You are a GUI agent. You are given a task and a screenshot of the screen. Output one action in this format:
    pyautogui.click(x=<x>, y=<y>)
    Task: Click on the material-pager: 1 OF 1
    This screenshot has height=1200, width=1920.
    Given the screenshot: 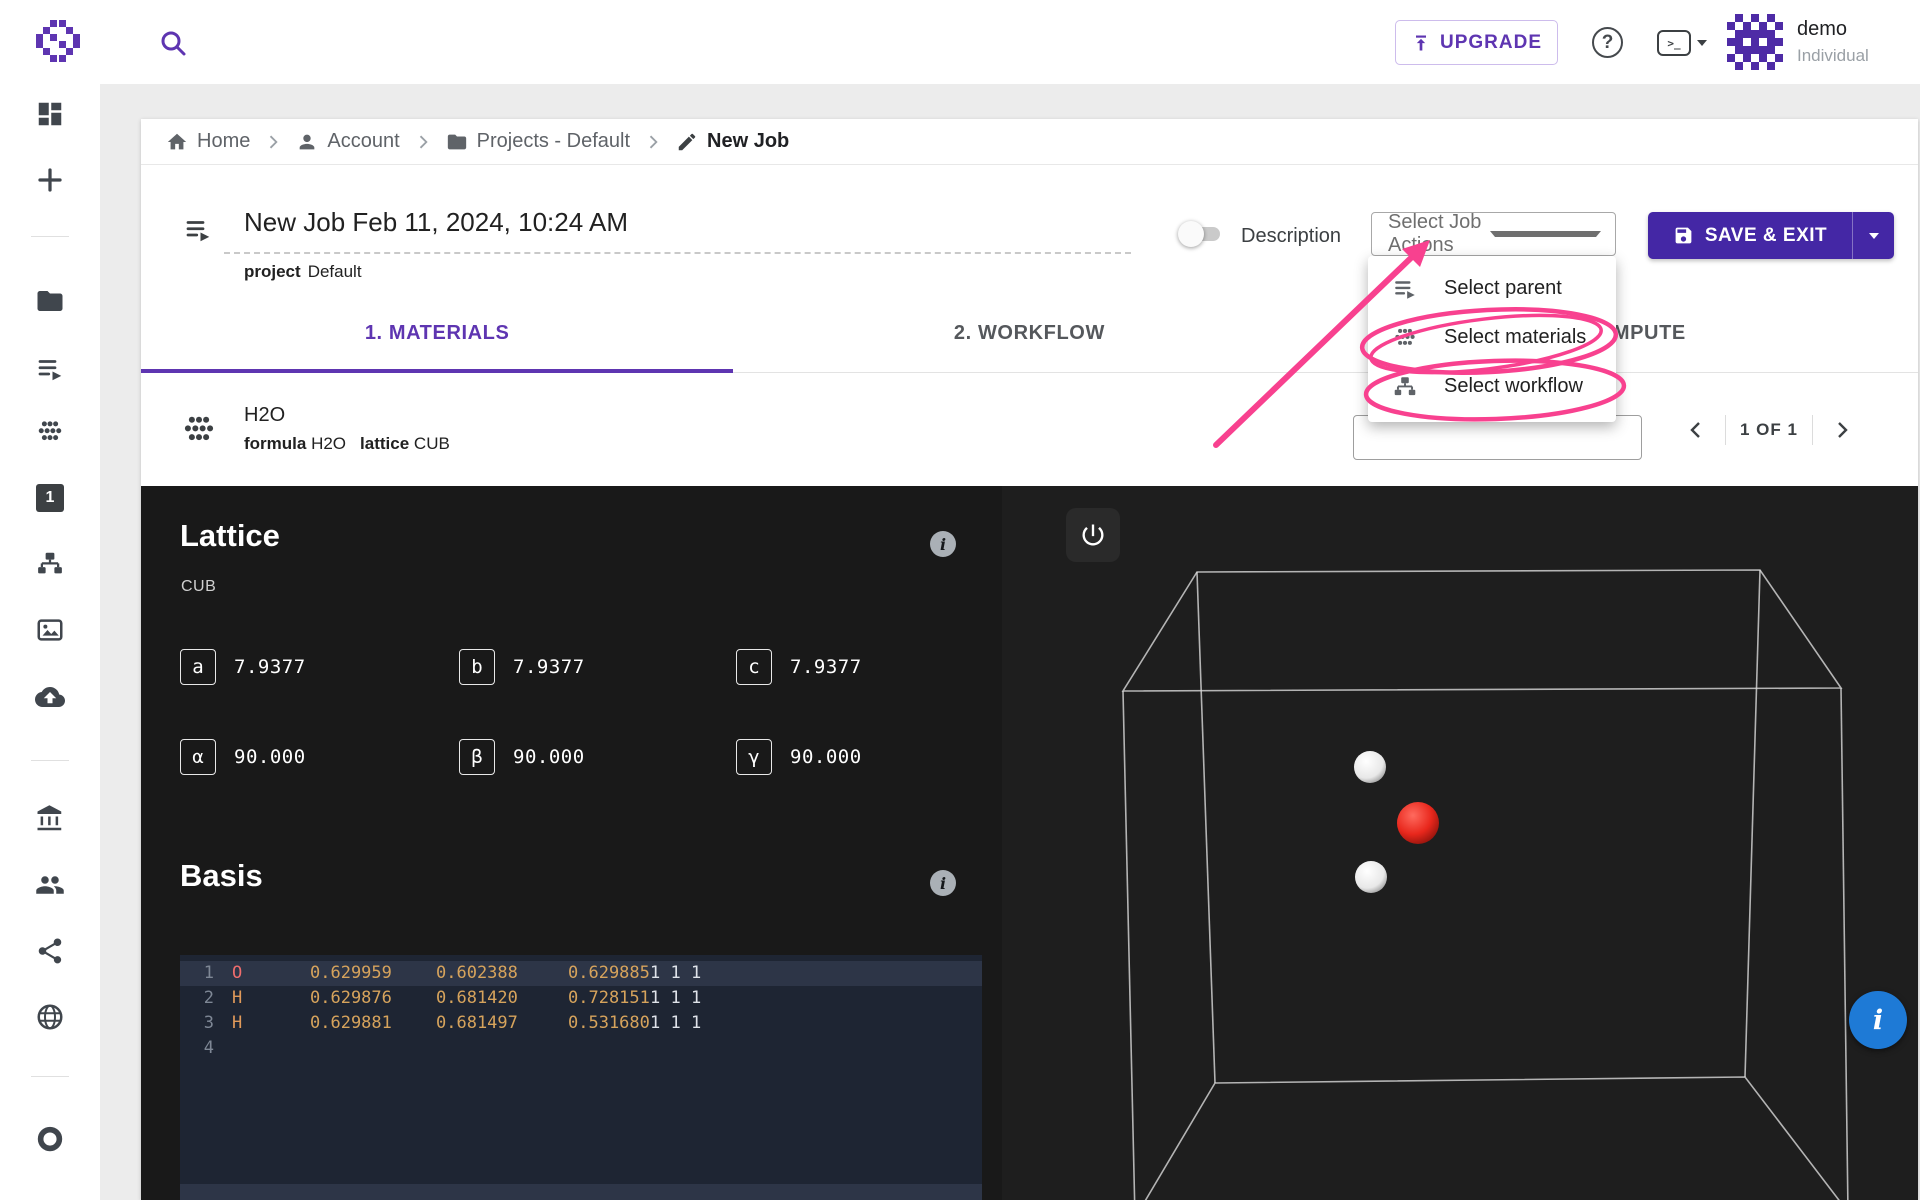 What is the action you would take?
    pyautogui.click(x=1769, y=430)
    